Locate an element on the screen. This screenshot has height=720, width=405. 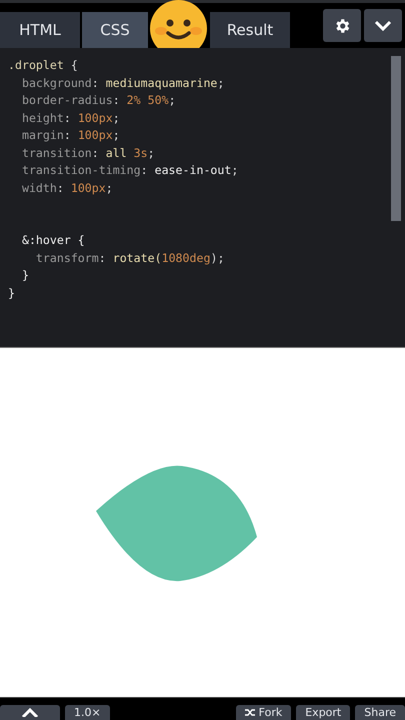
action-button: Export is located at coordinates (323, 712).